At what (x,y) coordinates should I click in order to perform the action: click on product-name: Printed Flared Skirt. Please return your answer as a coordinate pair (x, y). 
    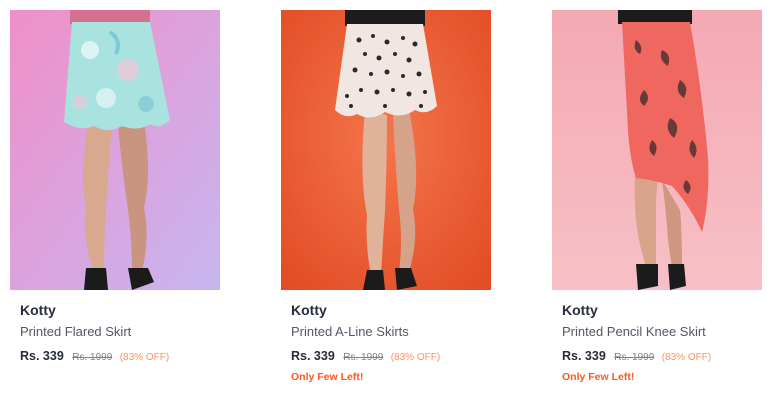
    Looking at the image, I should click on (76, 331).